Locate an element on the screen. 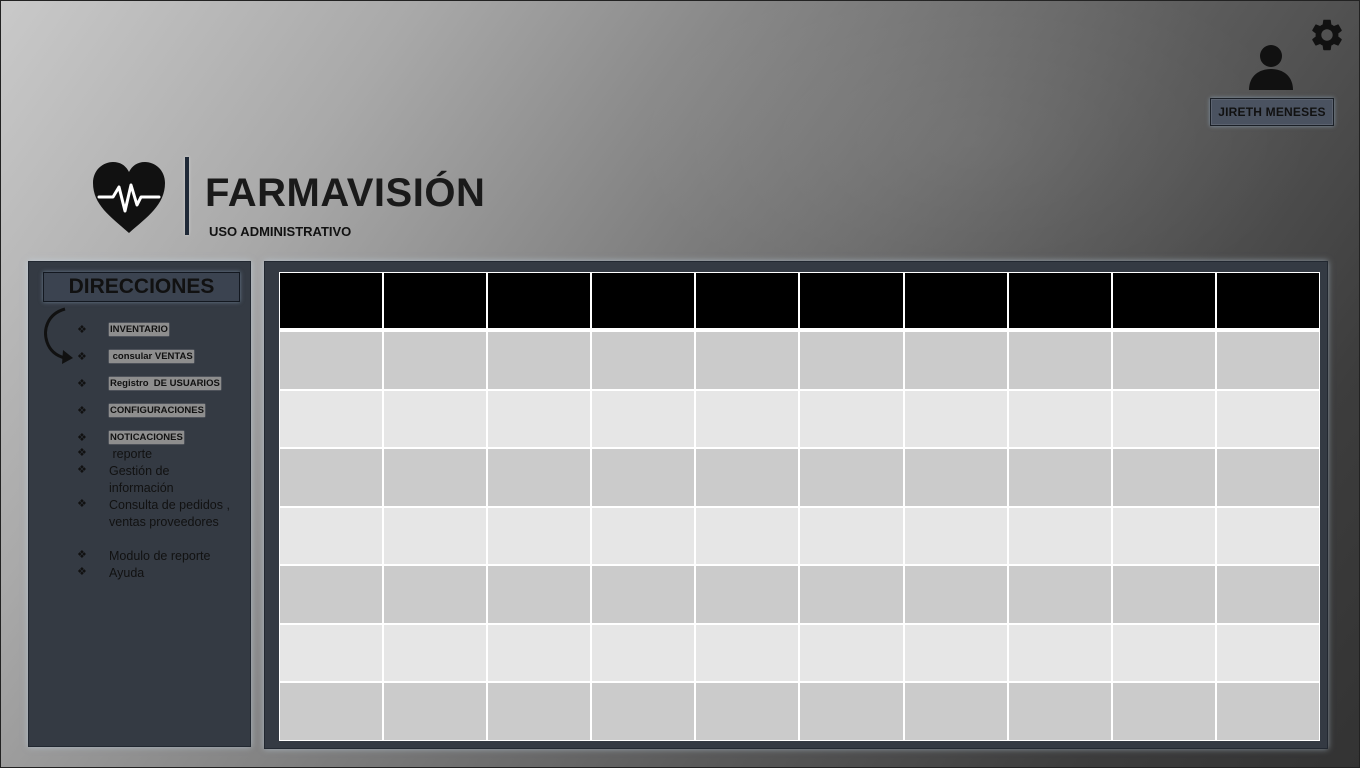  sidebar-item-gestion: ❖ Gestión de información is located at coordinates (138, 480).